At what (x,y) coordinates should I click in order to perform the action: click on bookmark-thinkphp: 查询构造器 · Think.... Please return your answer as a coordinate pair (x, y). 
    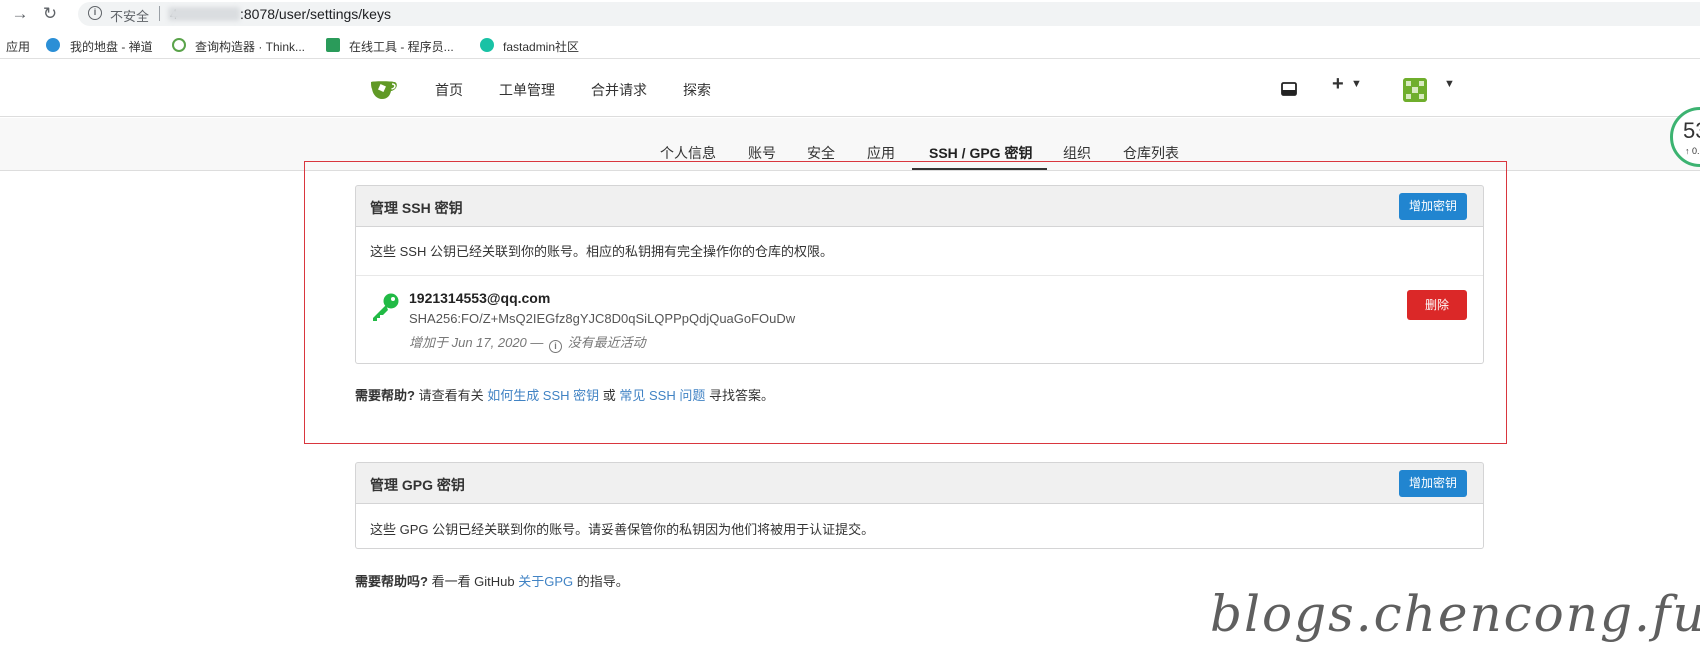
    Looking at the image, I should click on (250, 46).